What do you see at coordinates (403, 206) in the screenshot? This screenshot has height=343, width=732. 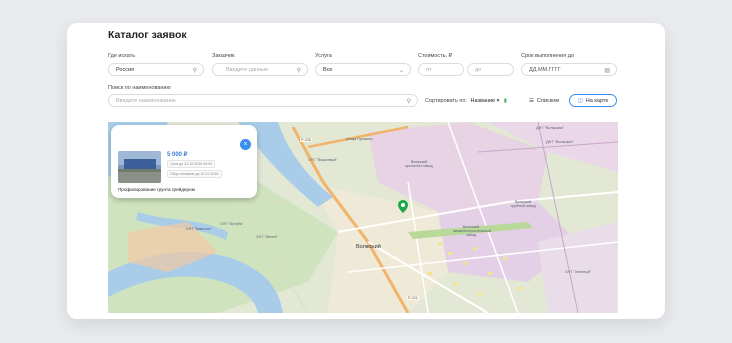 I see `location-pin-icon` at bounding box center [403, 206].